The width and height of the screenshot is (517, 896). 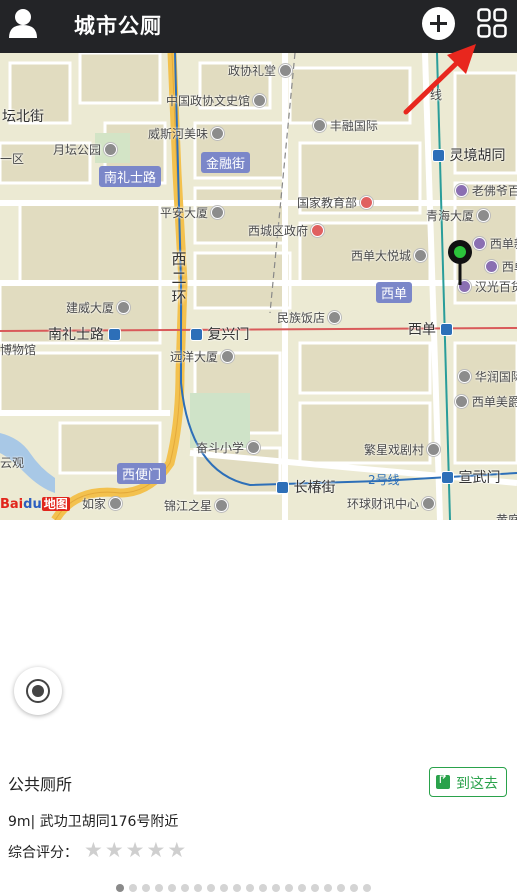 What do you see at coordinates (443, 780) in the screenshot?
I see `route-icon` at bounding box center [443, 780].